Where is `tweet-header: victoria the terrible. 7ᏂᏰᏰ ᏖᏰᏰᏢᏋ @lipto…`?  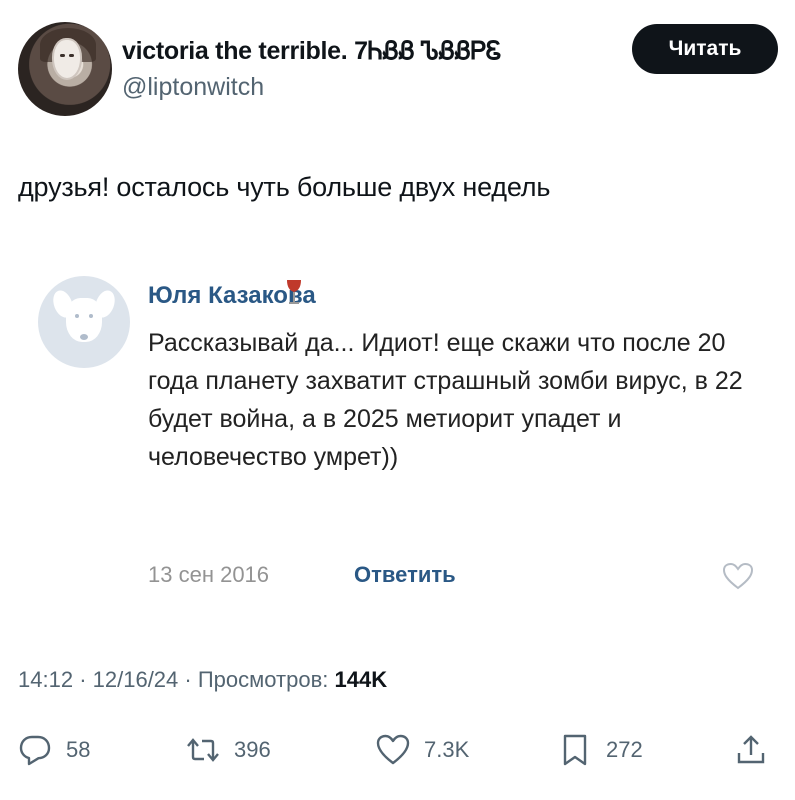 tweet-header: victoria the terrible. 7ᏂᏰᏰ ᏖᏰᏰᏢᏋ @lipto… is located at coordinates (398, 70).